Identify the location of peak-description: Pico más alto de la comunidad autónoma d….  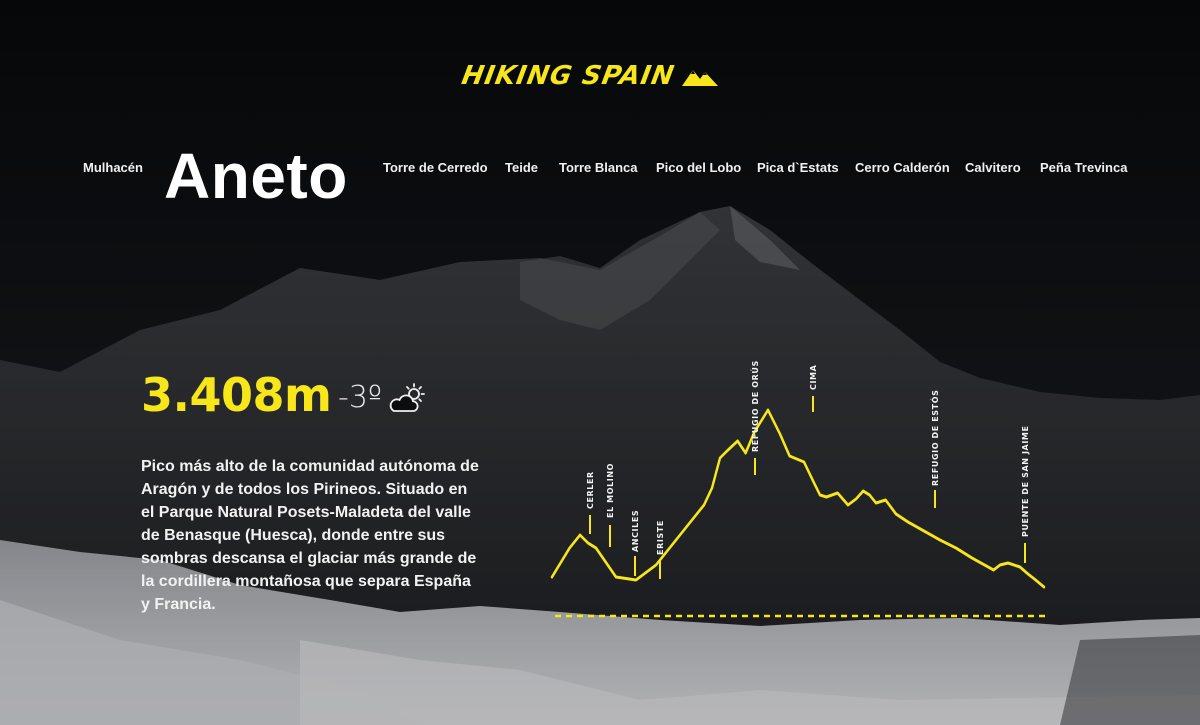
(310, 535).